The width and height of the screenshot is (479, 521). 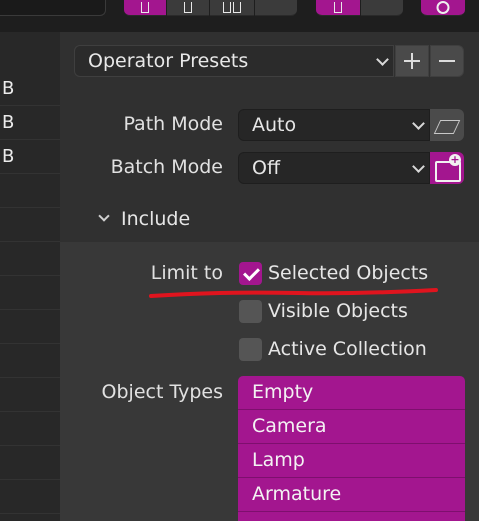 What do you see at coordinates (412, 61) in the screenshot?
I see `add-preset-button` at bounding box center [412, 61].